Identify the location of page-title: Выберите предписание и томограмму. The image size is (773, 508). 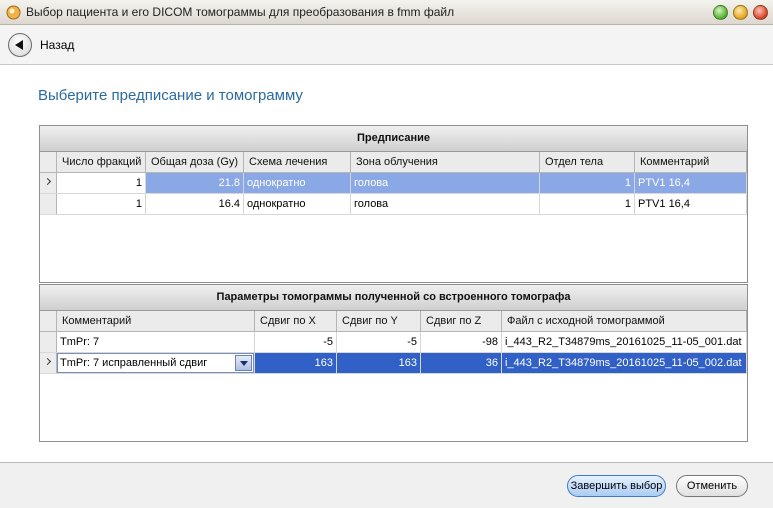
(170, 95).